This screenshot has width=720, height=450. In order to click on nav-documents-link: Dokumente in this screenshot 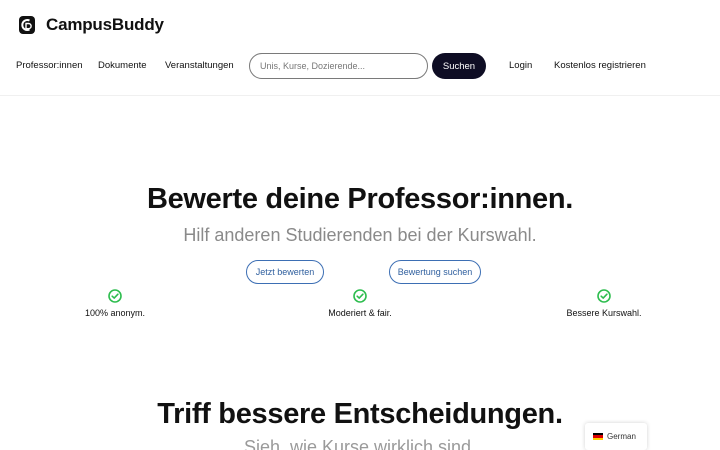, I will do `click(122, 65)`.